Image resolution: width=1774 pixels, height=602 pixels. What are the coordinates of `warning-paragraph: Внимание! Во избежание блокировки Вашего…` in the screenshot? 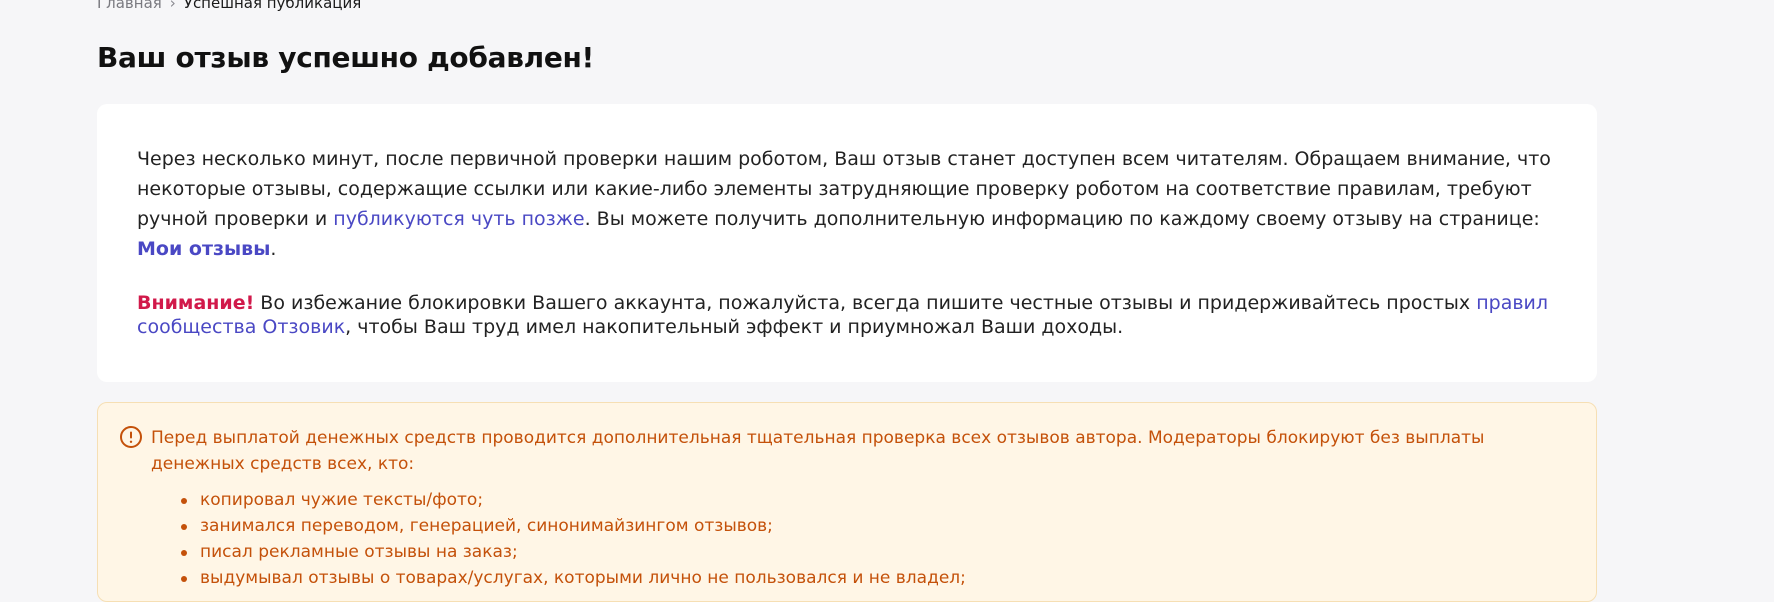 It's located at (847, 315).